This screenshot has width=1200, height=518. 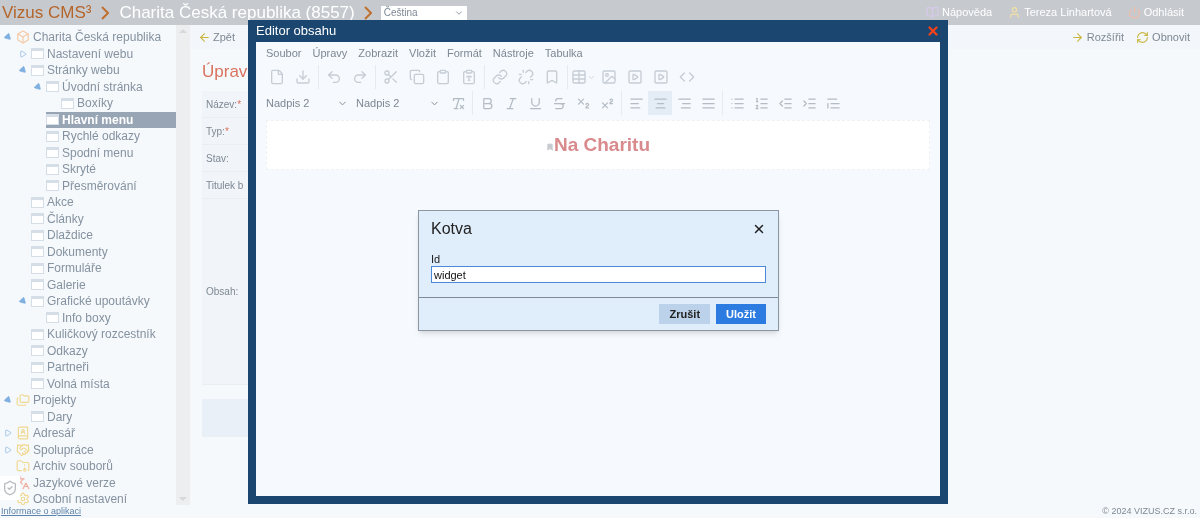 I want to click on field-label: Titulek b, so click(x=225, y=185).